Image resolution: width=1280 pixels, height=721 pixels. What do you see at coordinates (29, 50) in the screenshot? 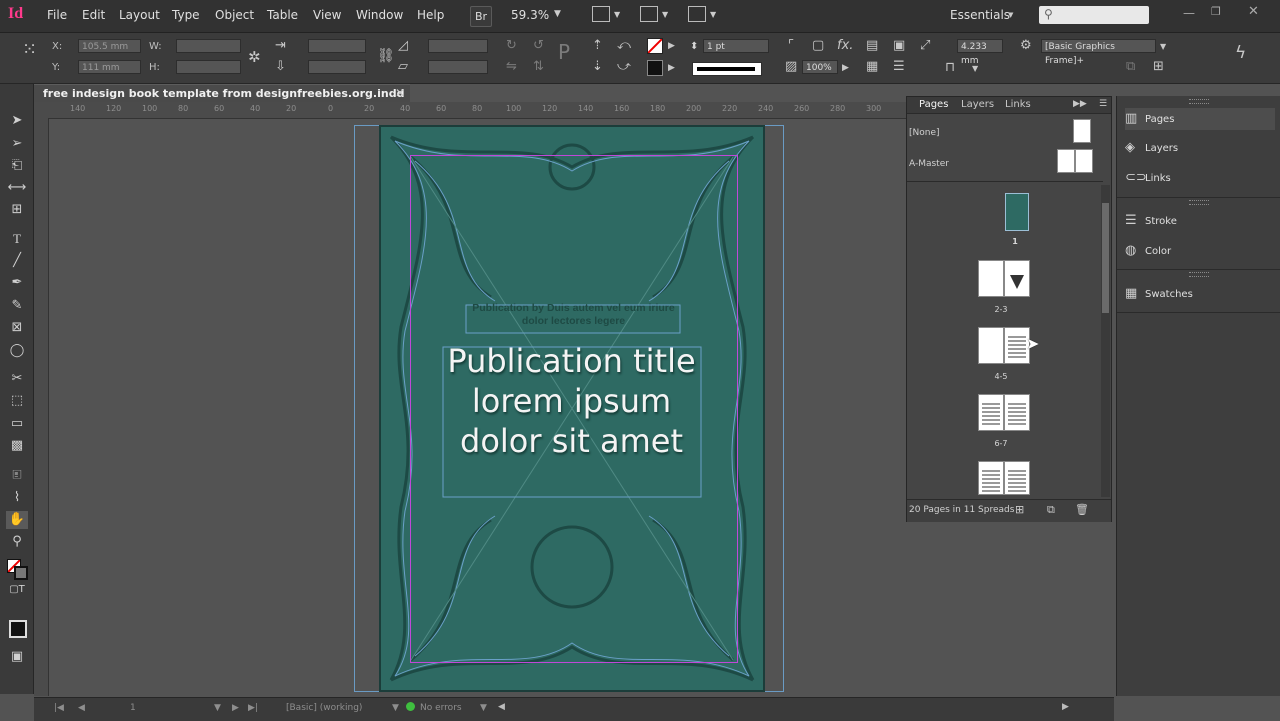
I see `reference-point-icon: ⁙` at bounding box center [29, 50].